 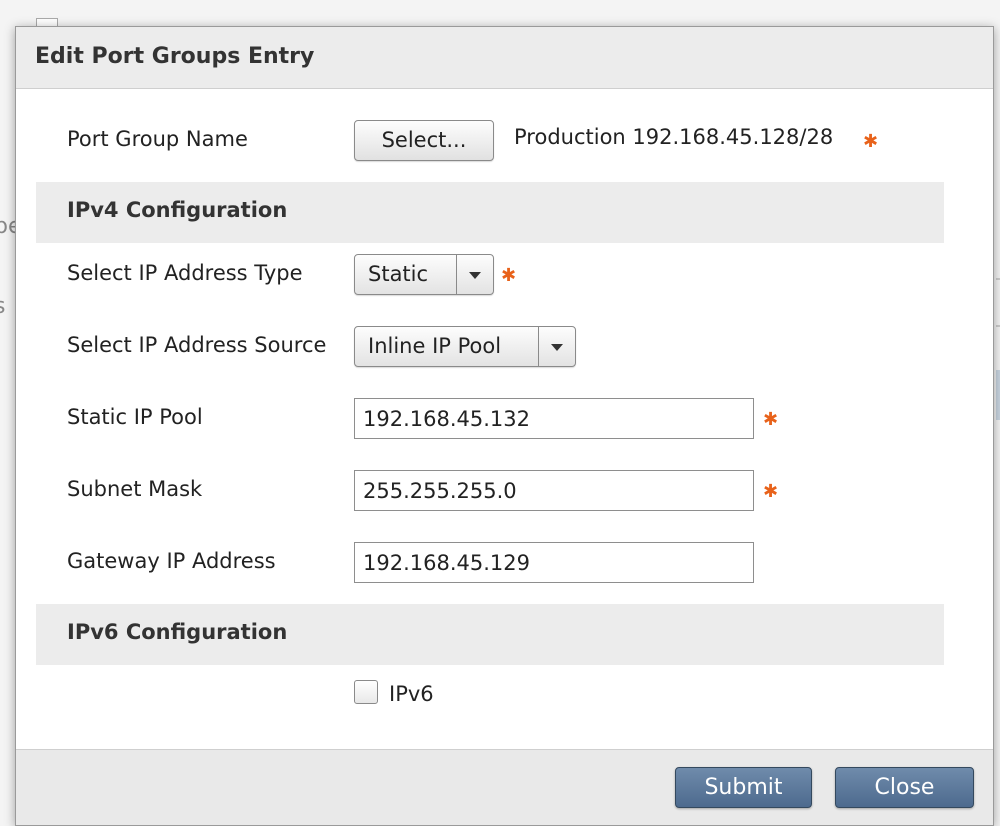 What do you see at coordinates (177, 632) in the screenshot?
I see `ipv6-section-title: IPv6 Configuration` at bounding box center [177, 632].